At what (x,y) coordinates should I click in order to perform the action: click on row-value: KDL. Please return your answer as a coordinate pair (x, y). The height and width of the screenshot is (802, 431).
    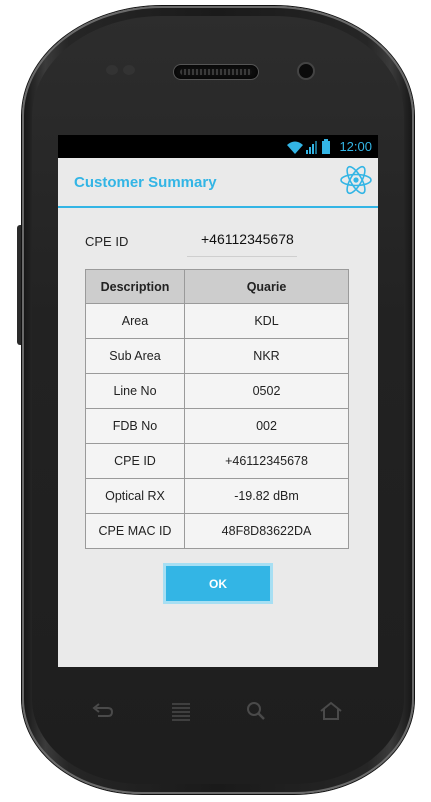
    Looking at the image, I should click on (266, 321).